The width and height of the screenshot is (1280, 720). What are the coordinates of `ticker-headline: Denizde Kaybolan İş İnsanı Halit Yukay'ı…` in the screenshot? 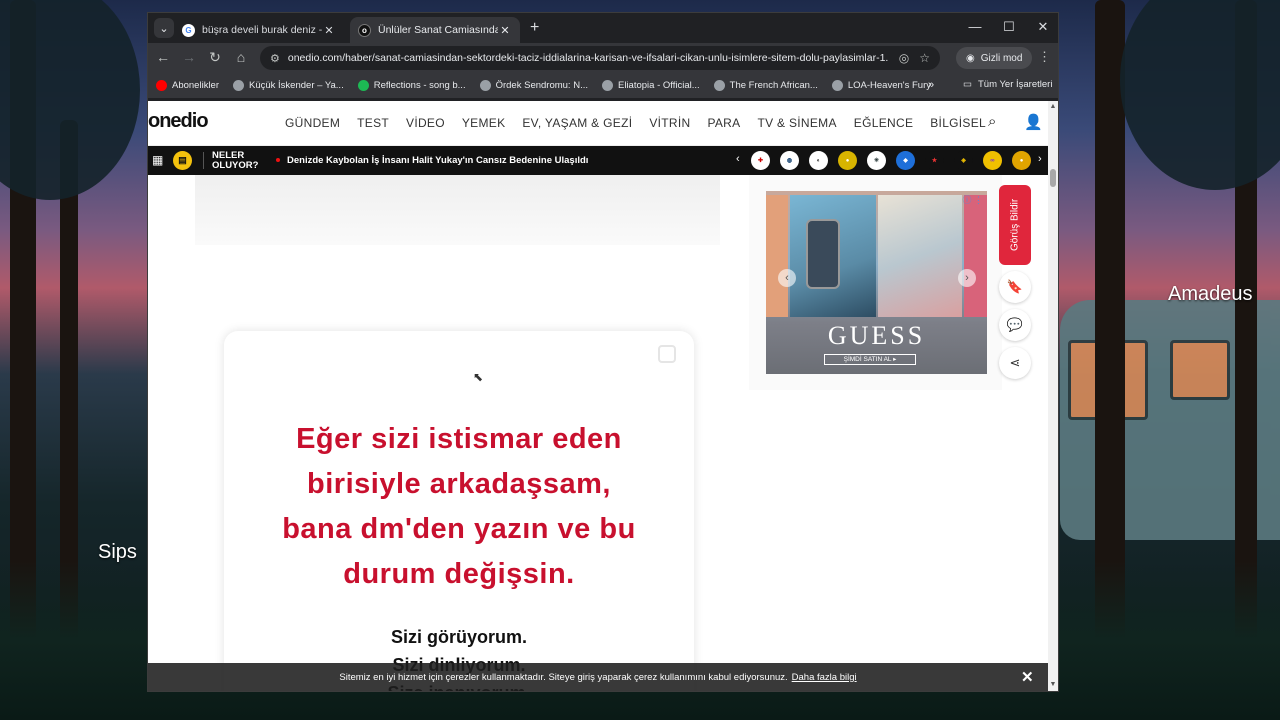 It's located at (437, 160).